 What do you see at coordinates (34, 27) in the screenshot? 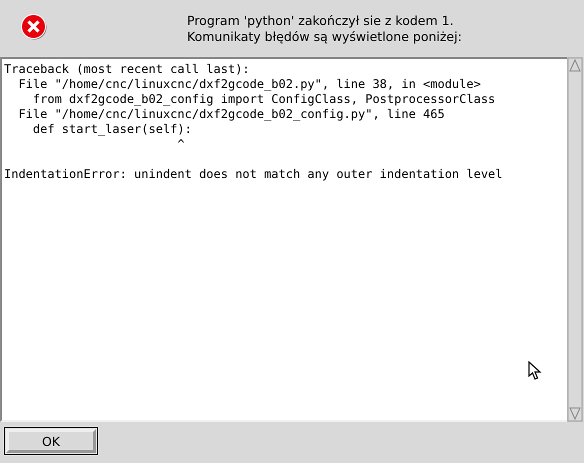
I see `error-icon` at bounding box center [34, 27].